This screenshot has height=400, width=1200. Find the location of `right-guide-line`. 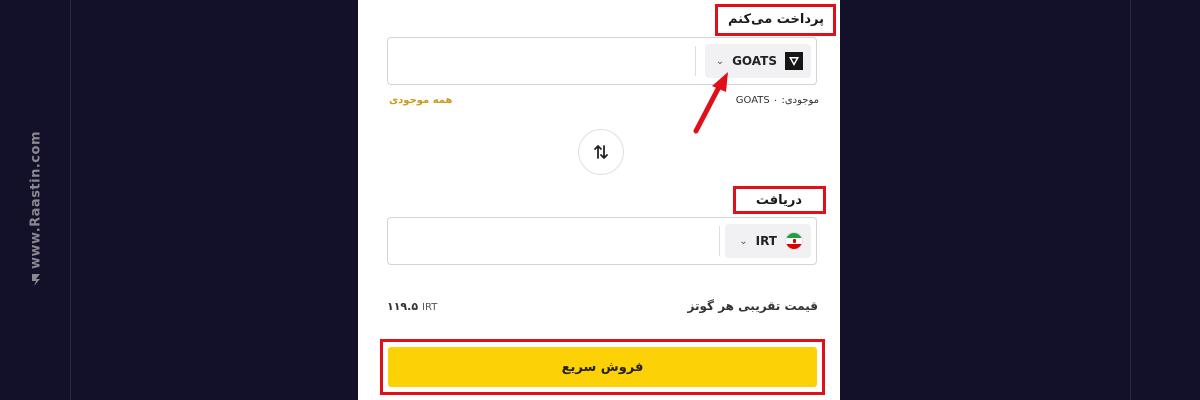

right-guide-line is located at coordinates (1130, 200).